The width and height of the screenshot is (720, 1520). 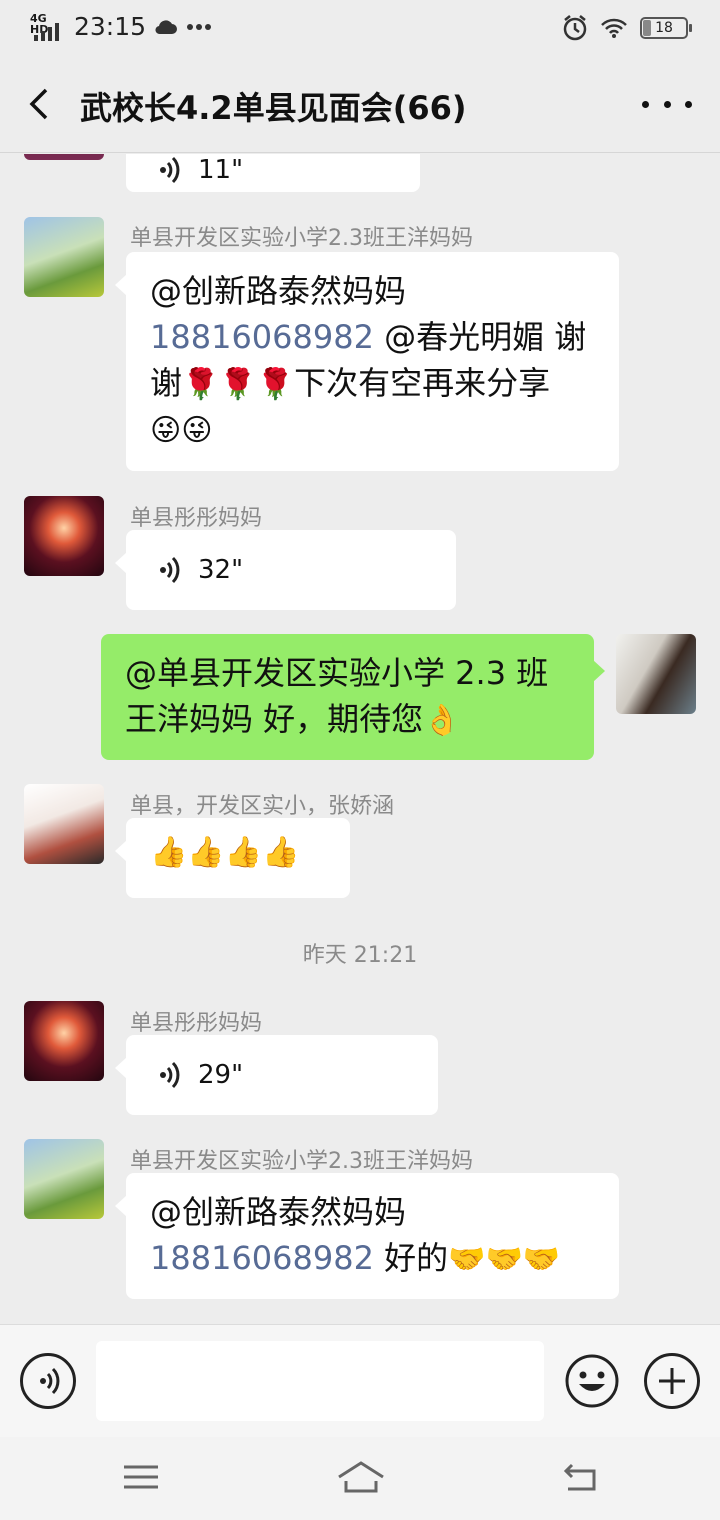 I want to click on voice-message-bubble: 29", so click(x=276, y=1075).